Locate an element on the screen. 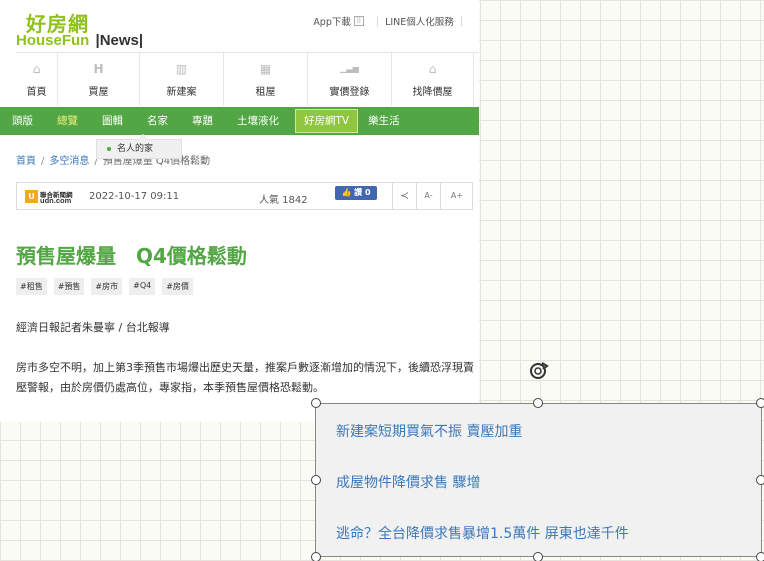  article-byline: 經濟日報記者朱曼寧 / 台北報導 is located at coordinates (93, 327).